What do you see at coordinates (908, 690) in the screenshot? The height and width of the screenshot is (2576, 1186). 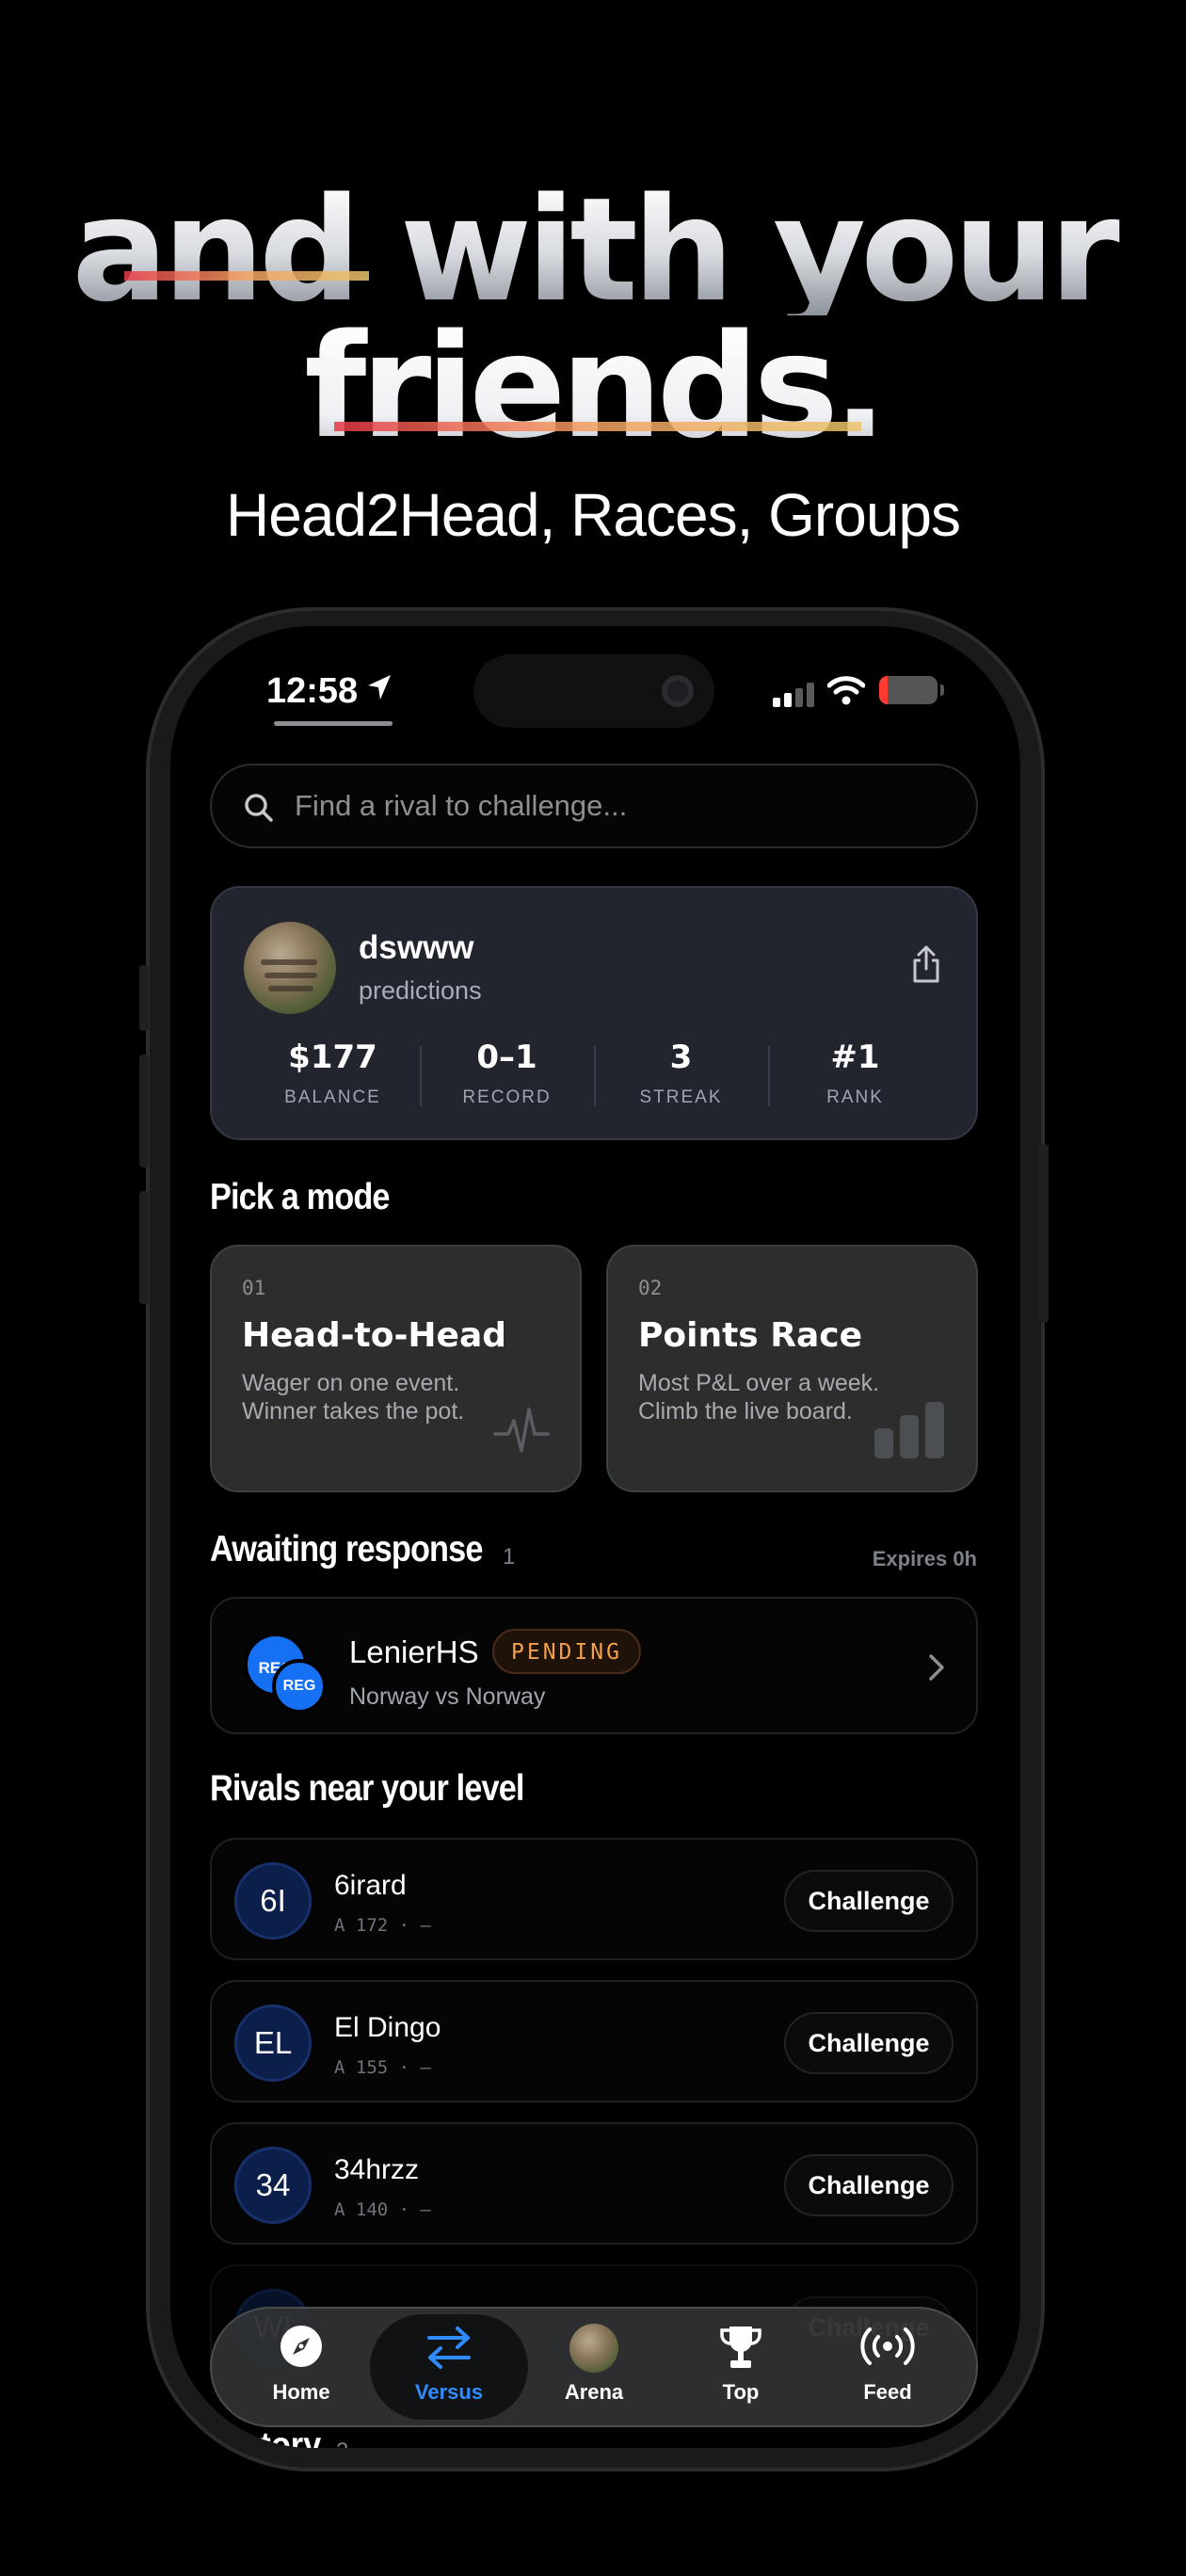 I see `battery-icon` at bounding box center [908, 690].